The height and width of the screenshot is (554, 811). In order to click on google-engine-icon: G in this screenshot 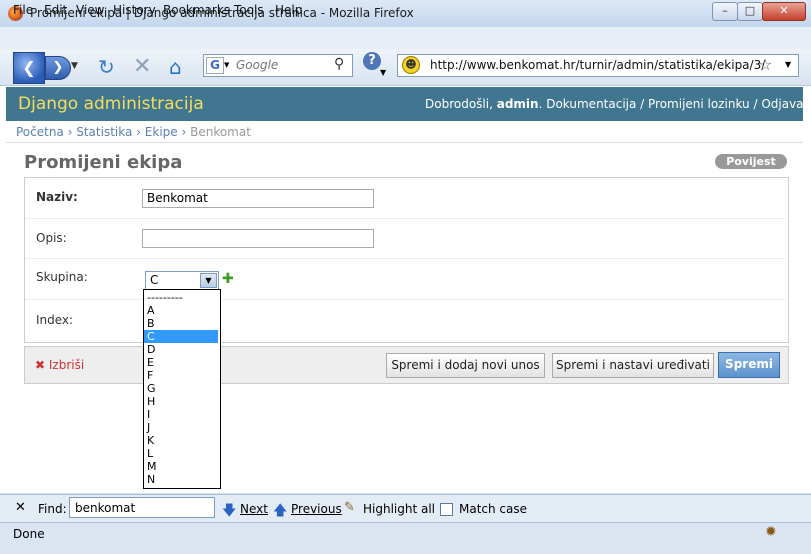, I will do `click(215, 65)`.